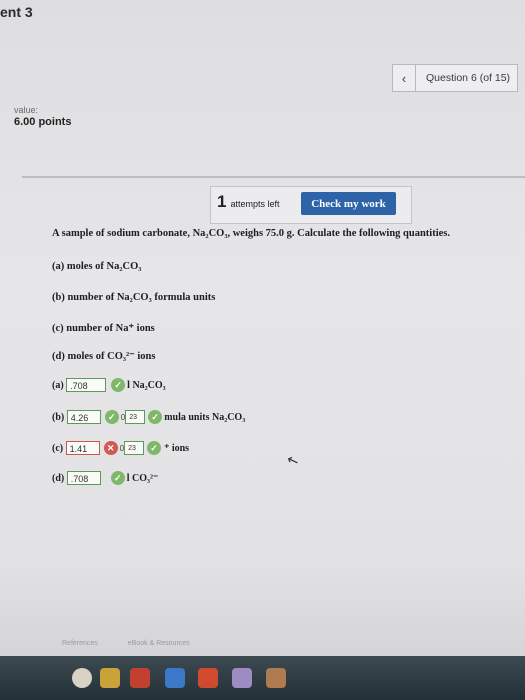 Image resolution: width=525 pixels, height=700 pixels. Describe the element at coordinates (135, 417) in the screenshot. I see `answer-b-exponent-input: 23` at that location.